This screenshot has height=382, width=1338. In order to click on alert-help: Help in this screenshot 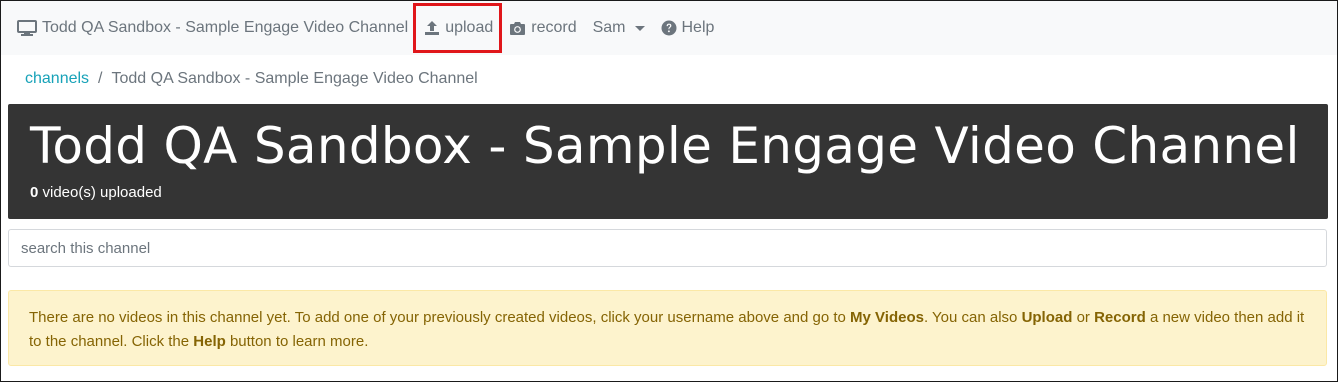, I will do `click(209, 341)`.